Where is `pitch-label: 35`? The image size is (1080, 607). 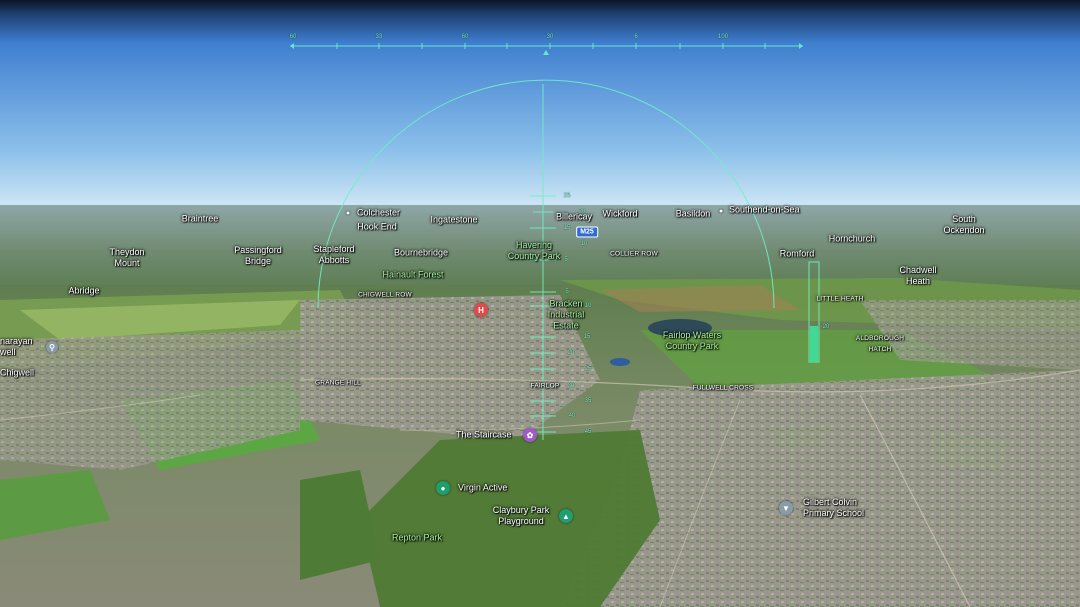 pitch-label: 35 is located at coordinates (588, 401).